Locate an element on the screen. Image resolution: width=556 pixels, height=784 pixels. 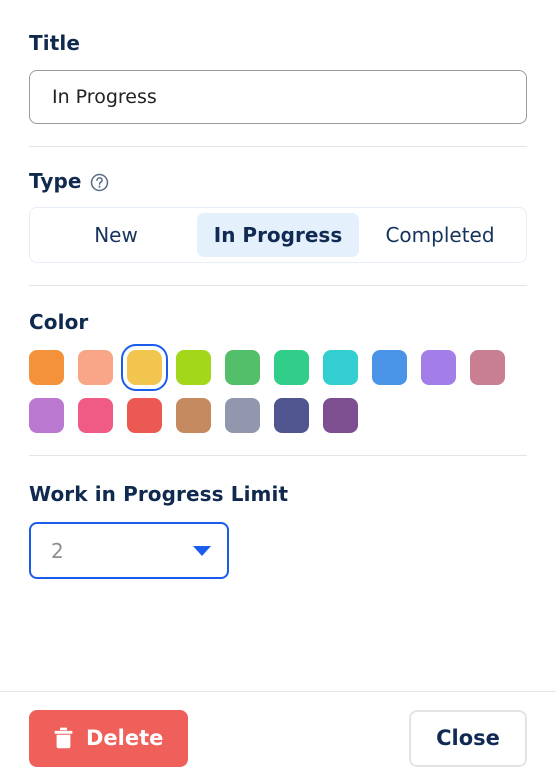
delete-button-label: Delete is located at coordinates (125, 738).